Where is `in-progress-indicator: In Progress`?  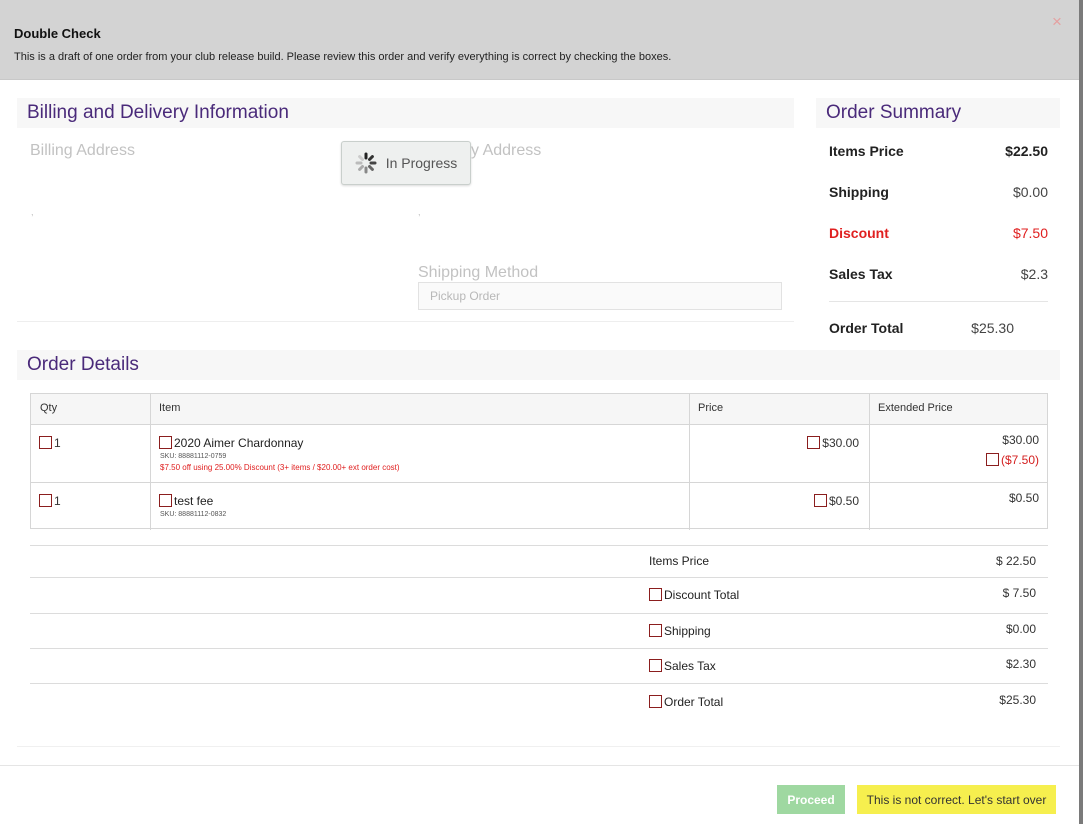
in-progress-indicator: In Progress is located at coordinates (406, 163).